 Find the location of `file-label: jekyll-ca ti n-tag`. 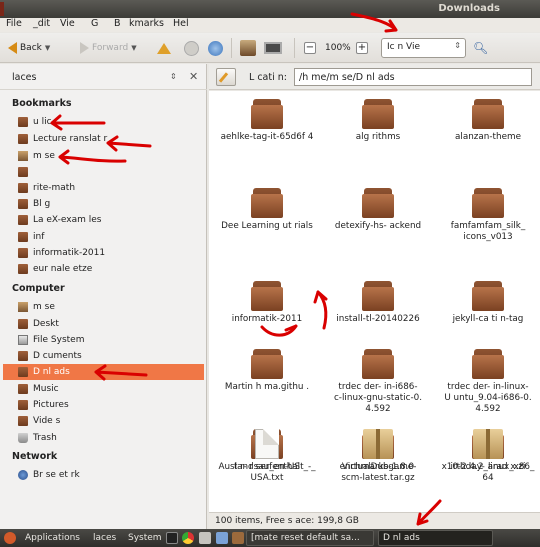

file-label: jekyll-ca ti n-tag is located at coordinates (488, 319).